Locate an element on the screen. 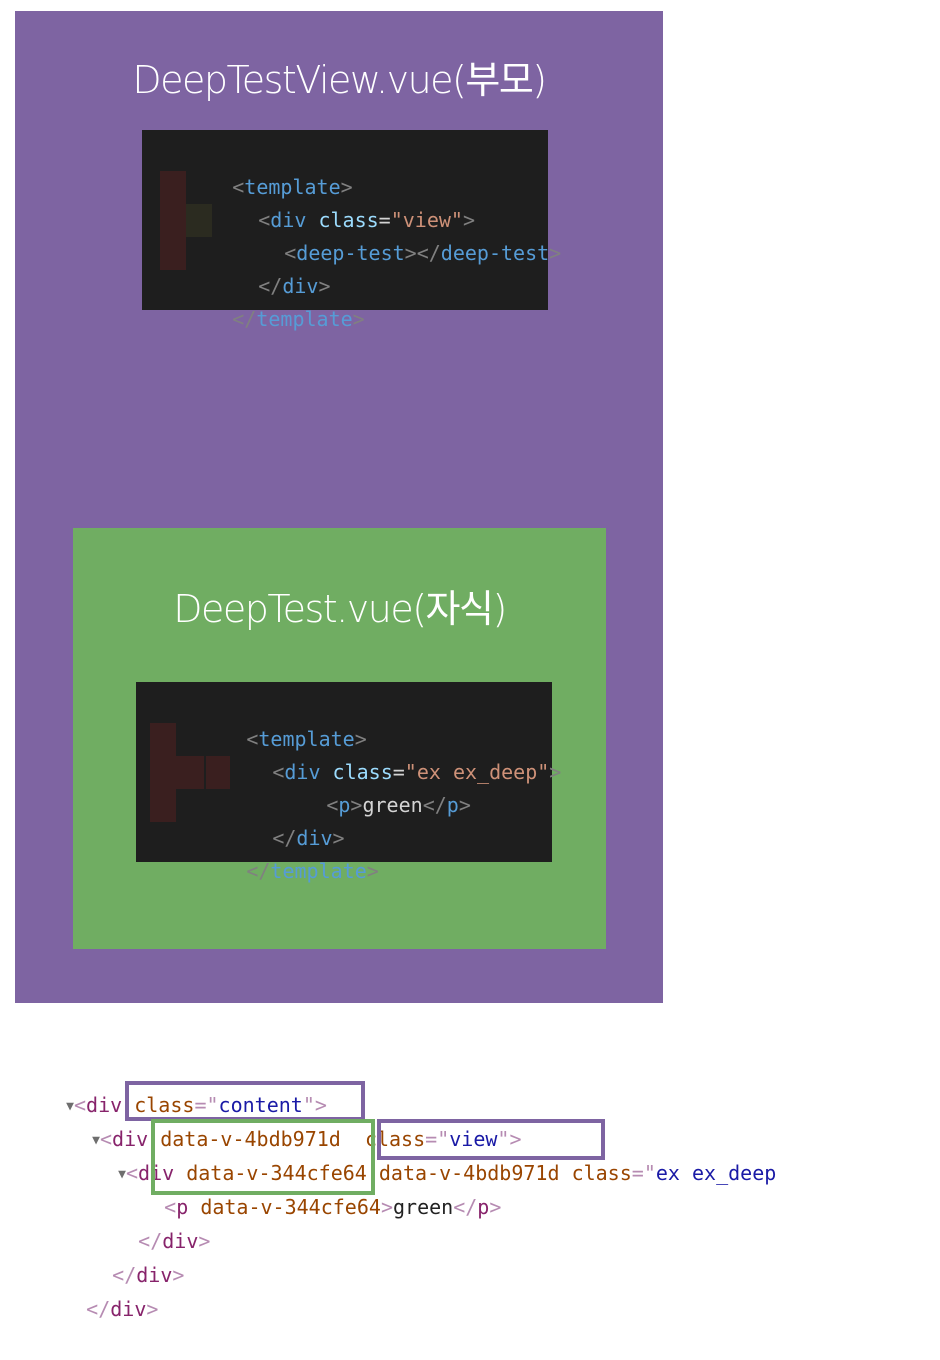 The width and height of the screenshot is (940, 1360). code-line: <deep-test></deep-test> is located at coordinates (423, 253).